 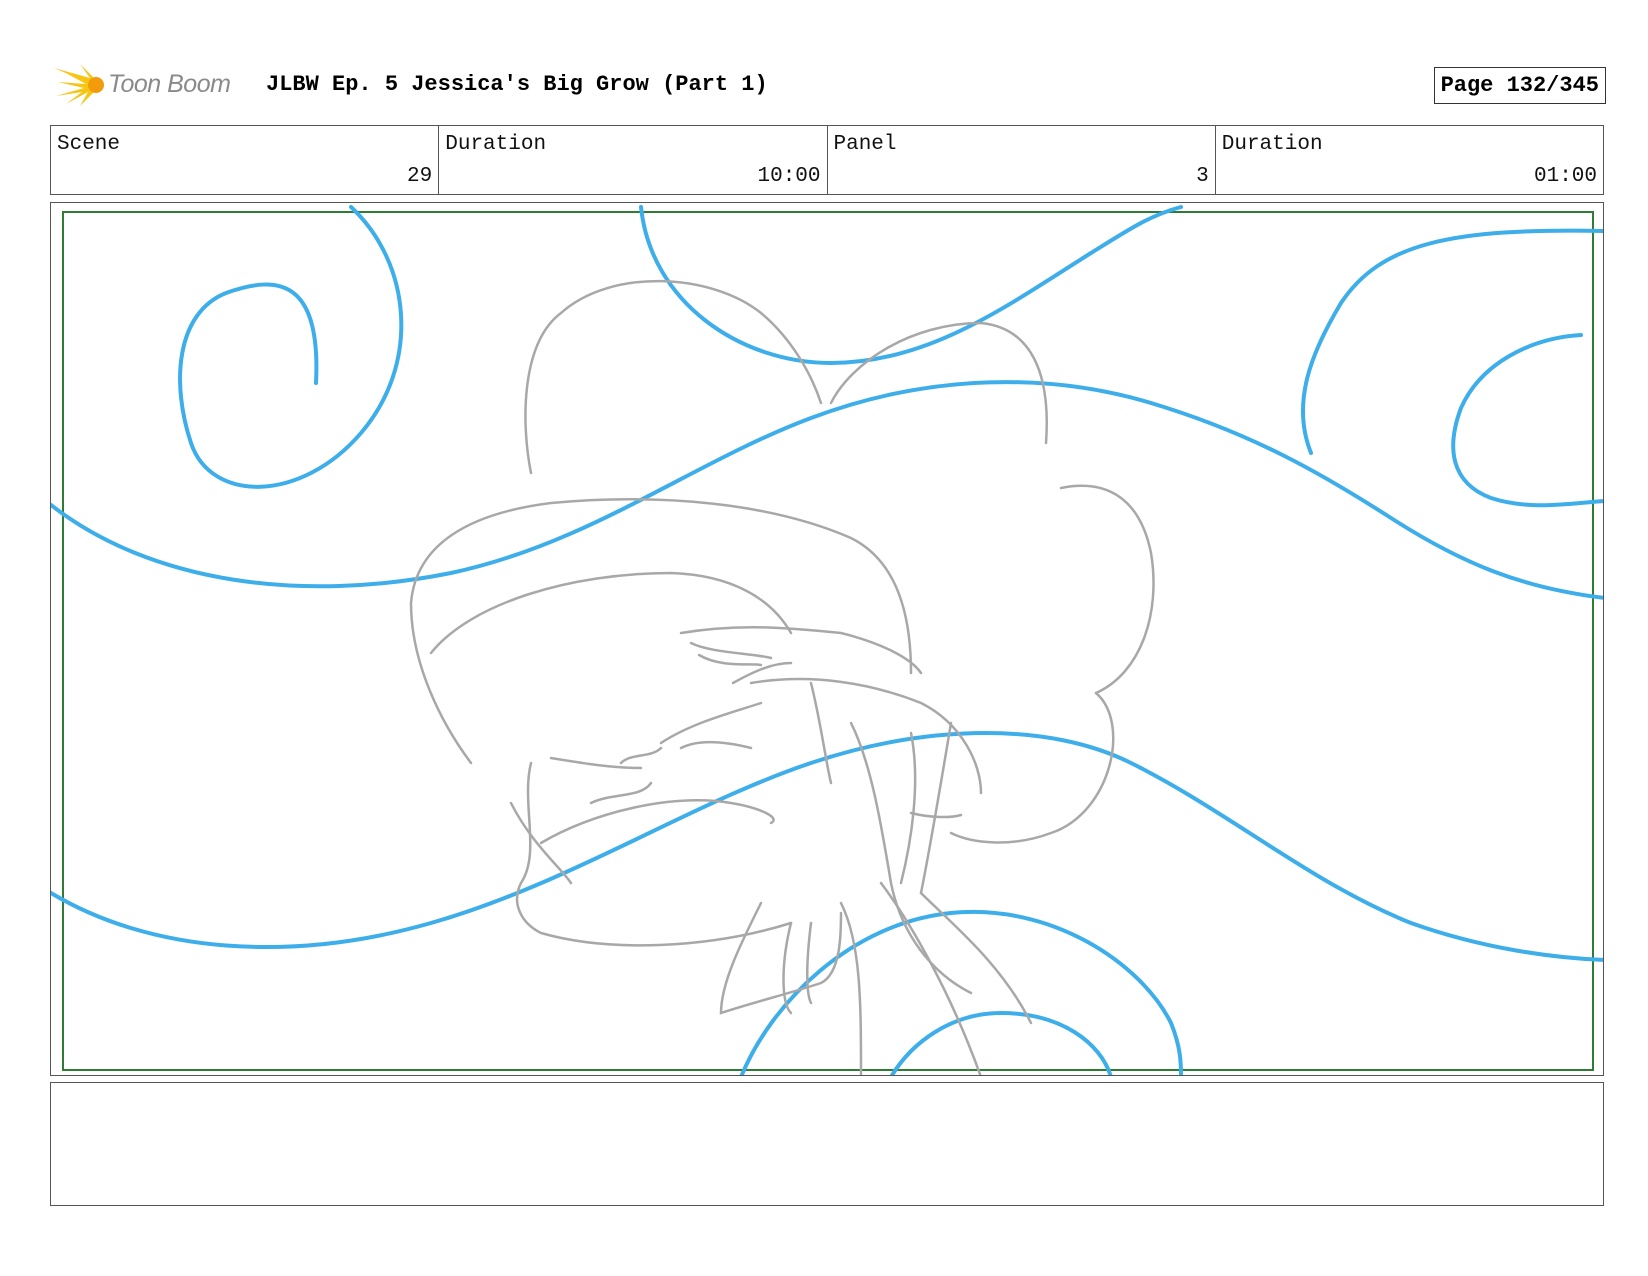 What do you see at coordinates (169, 84) in the screenshot?
I see `logo-text: Toon Boom` at bounding box center [169, 84].